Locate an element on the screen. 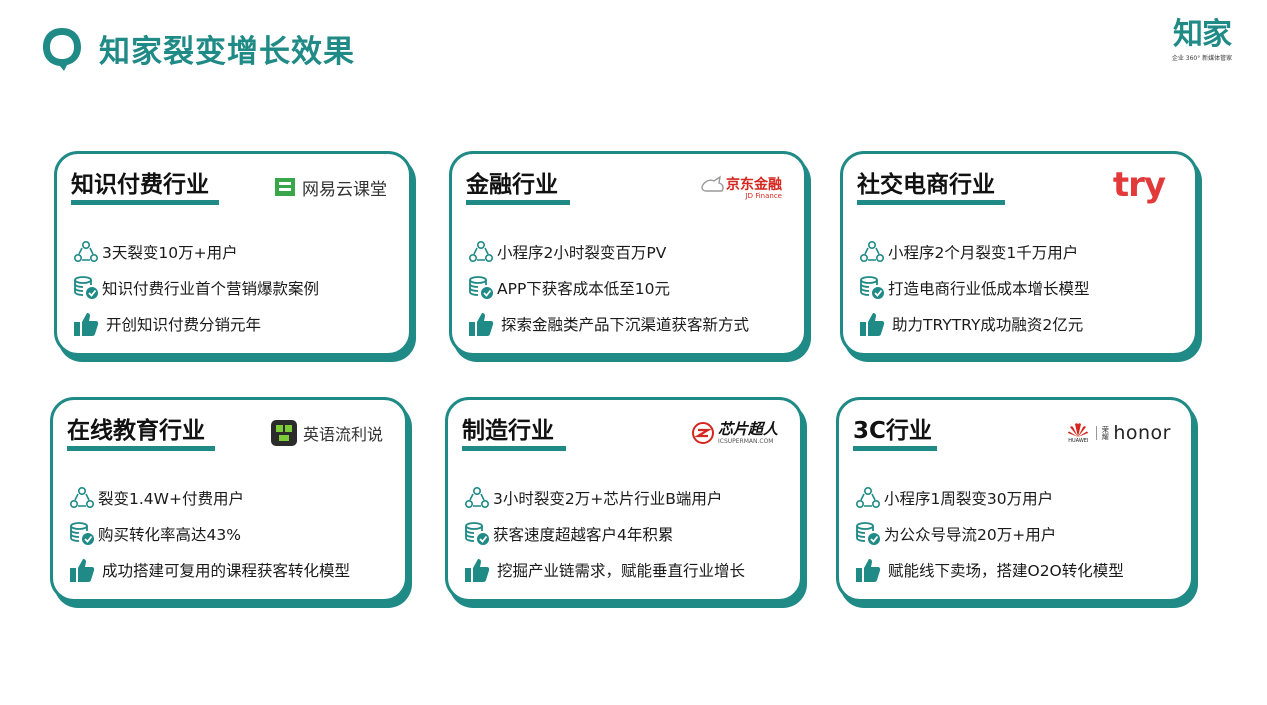 The image size is (1267, 705). logo-subtext: ICSUPERMAN.COM is located at coordinates (745, 441).